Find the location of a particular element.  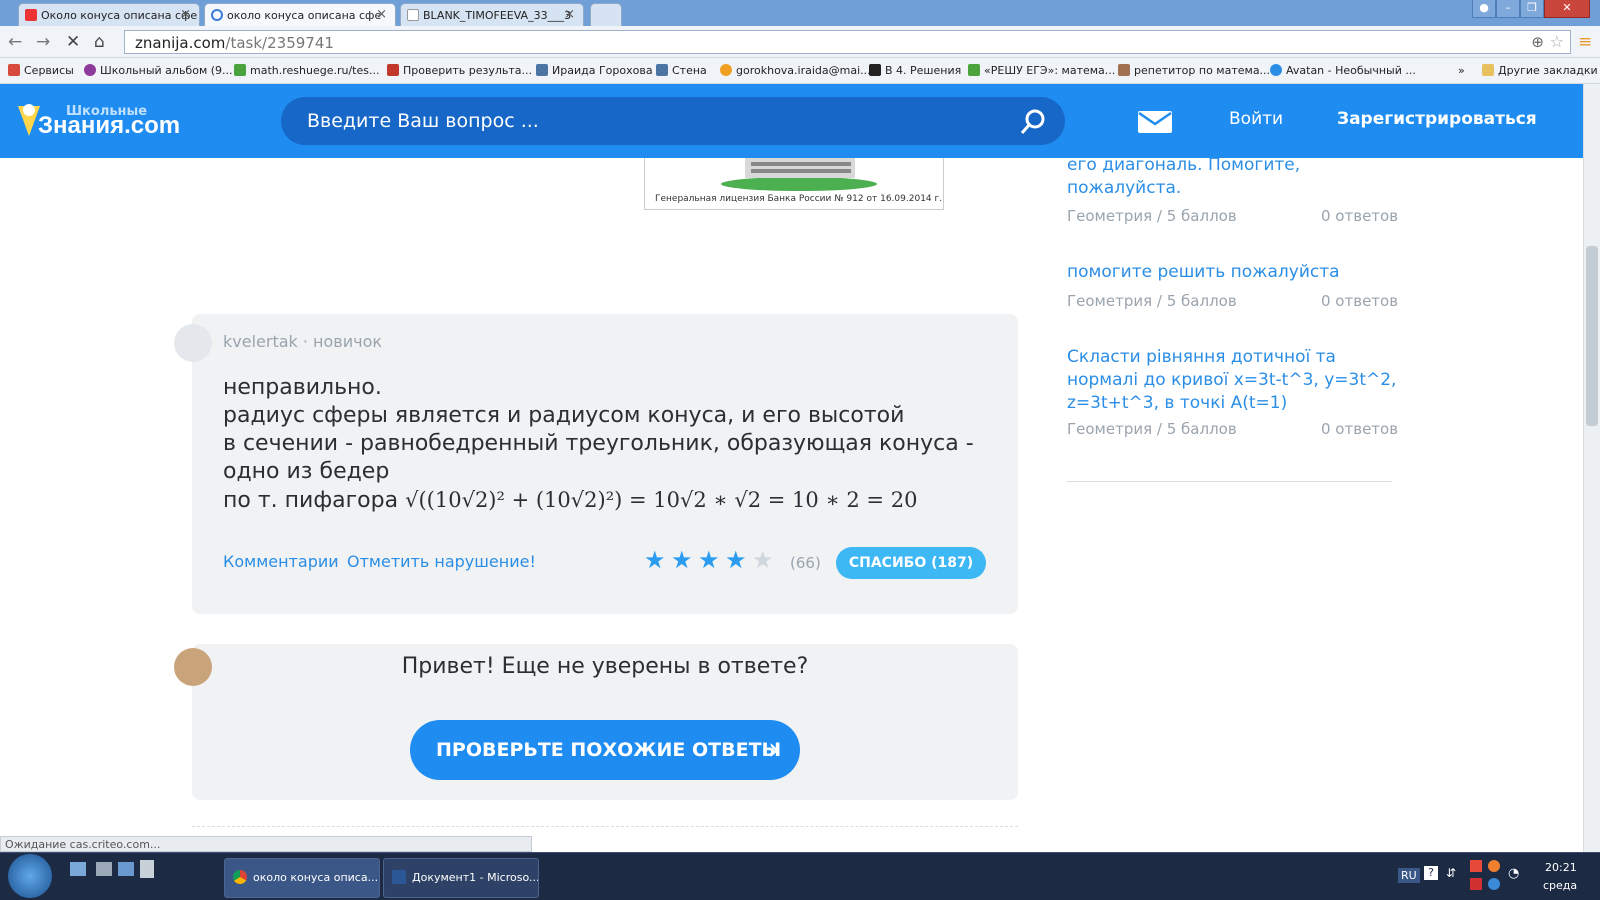

chrome-icon is located at coordinates (240, 877).